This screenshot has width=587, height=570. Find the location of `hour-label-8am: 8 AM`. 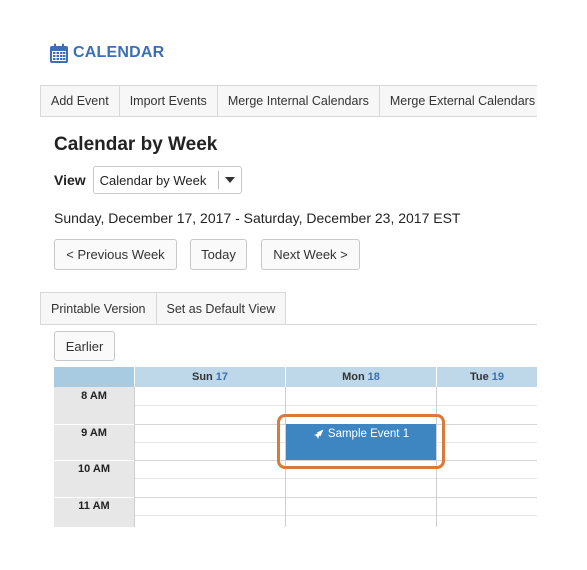

hour-label-8am: 8 AM is located at coordinates (94, 396).